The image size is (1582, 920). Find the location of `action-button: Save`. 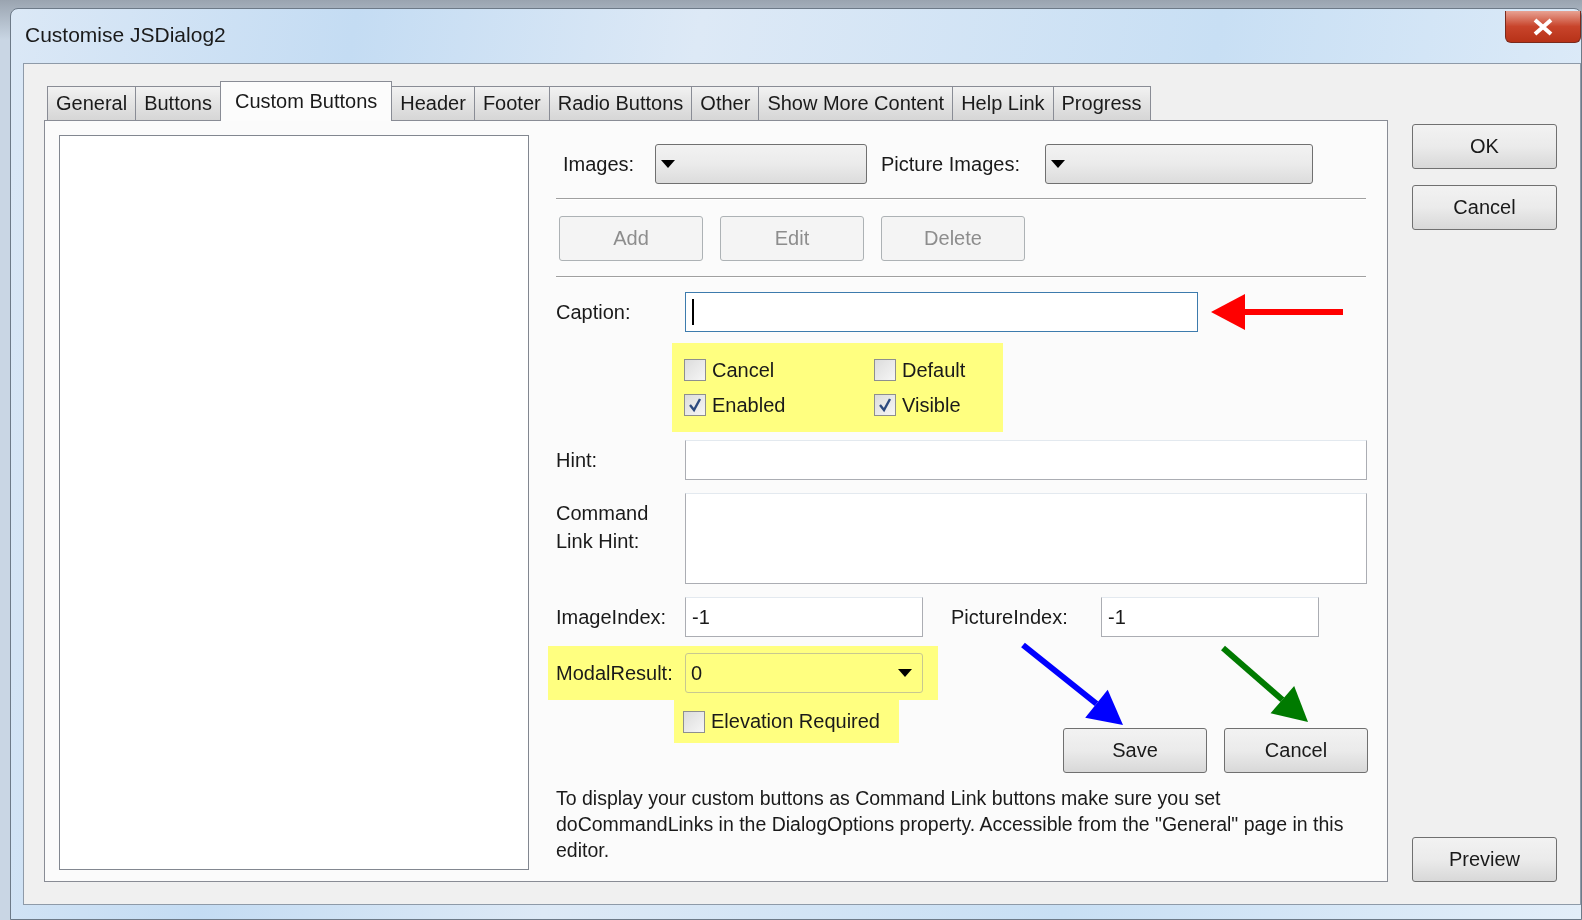

action-button: Save is located at coordinates (1135, 750).